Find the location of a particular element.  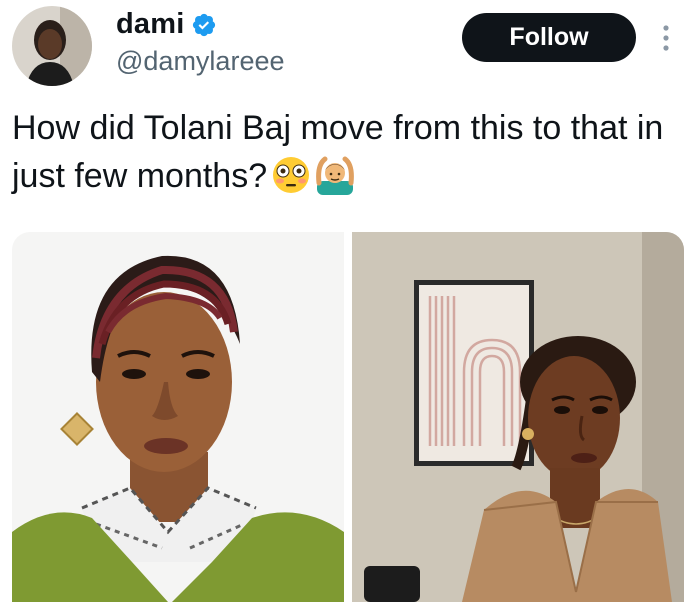

follow-button: Follow is located at coordinates (549, 37).